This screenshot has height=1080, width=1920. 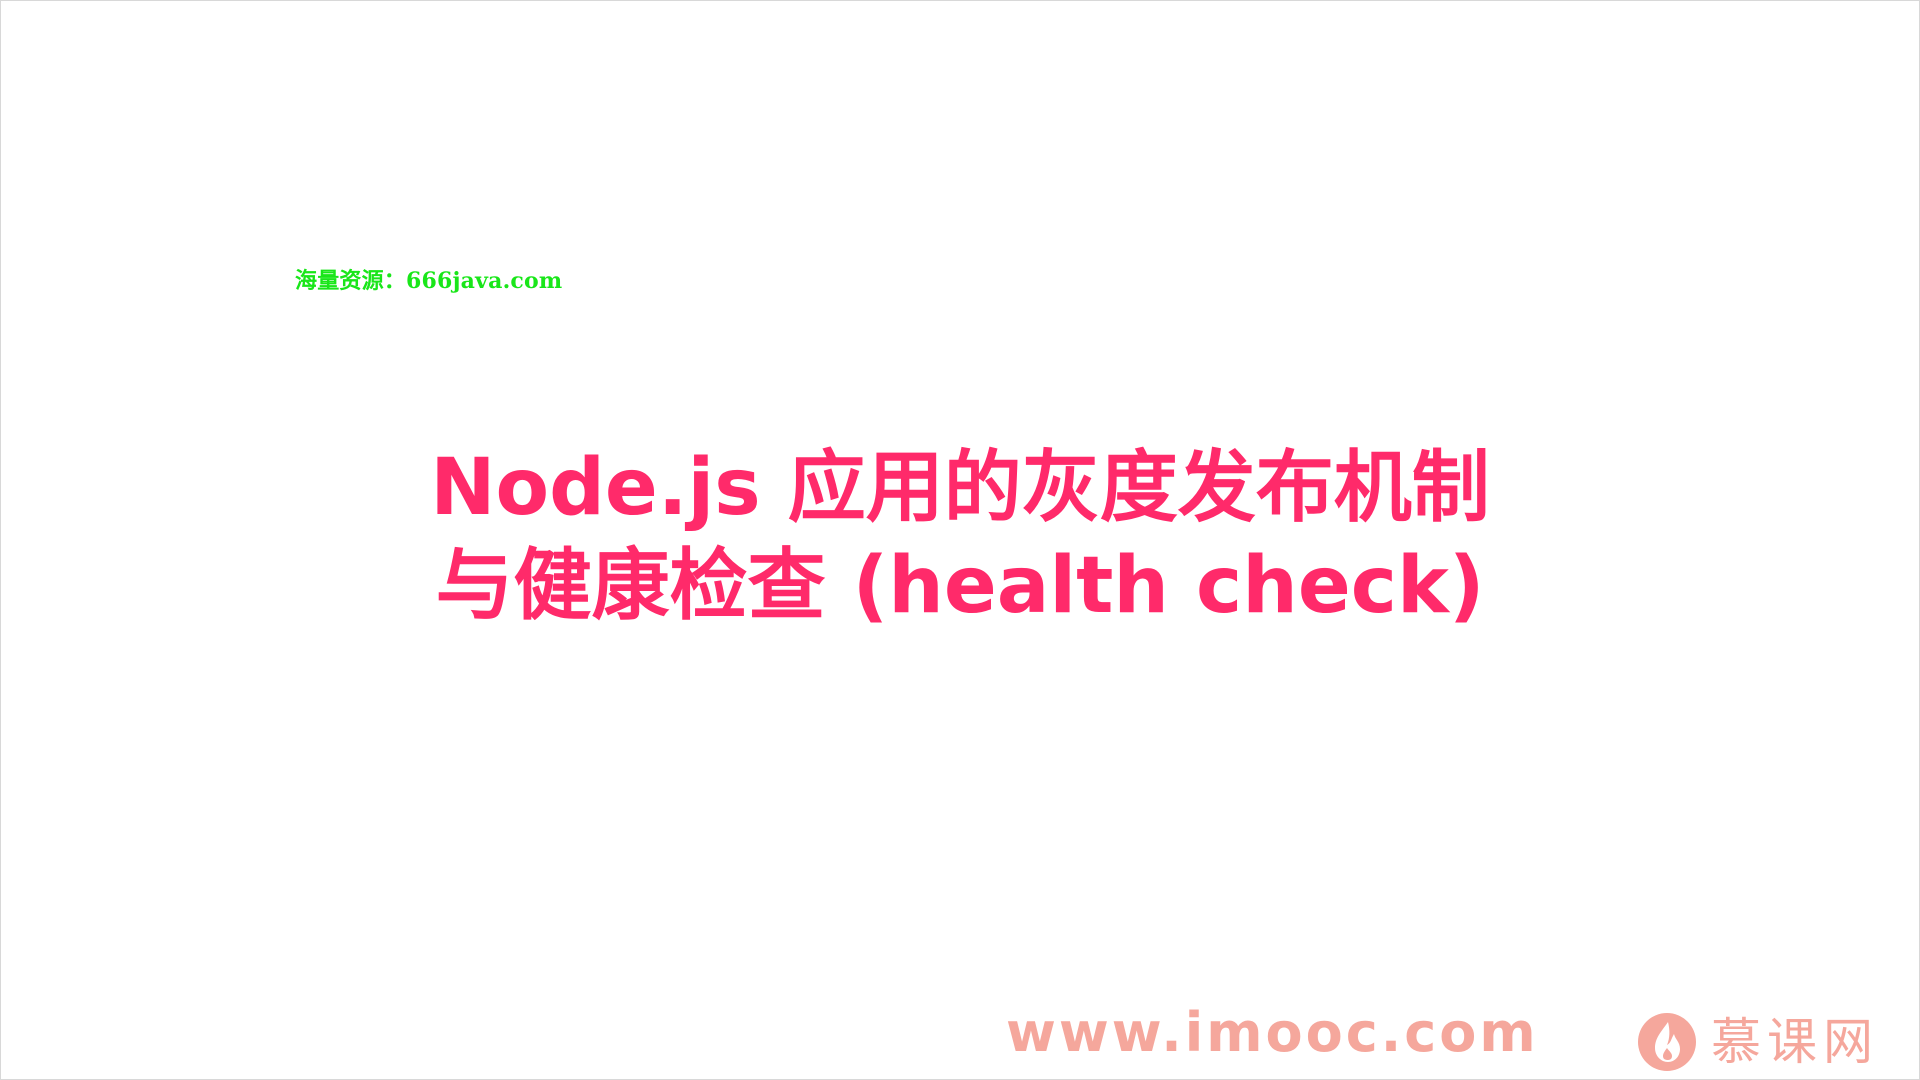 What do you see at coordinates (1272, 1032) in the screenshot?
I see `site-url: www.imooc.com` at bounding box center [1272, 1032].